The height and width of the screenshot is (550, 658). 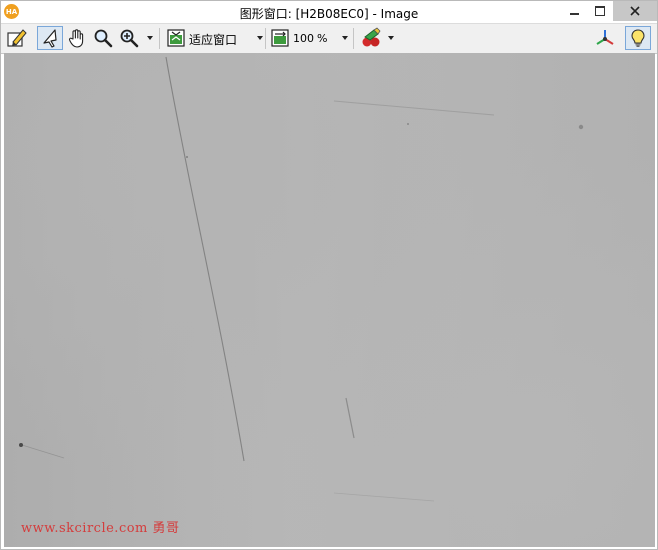 I want to click on light-bulb-button, so click(x=638, y=38).